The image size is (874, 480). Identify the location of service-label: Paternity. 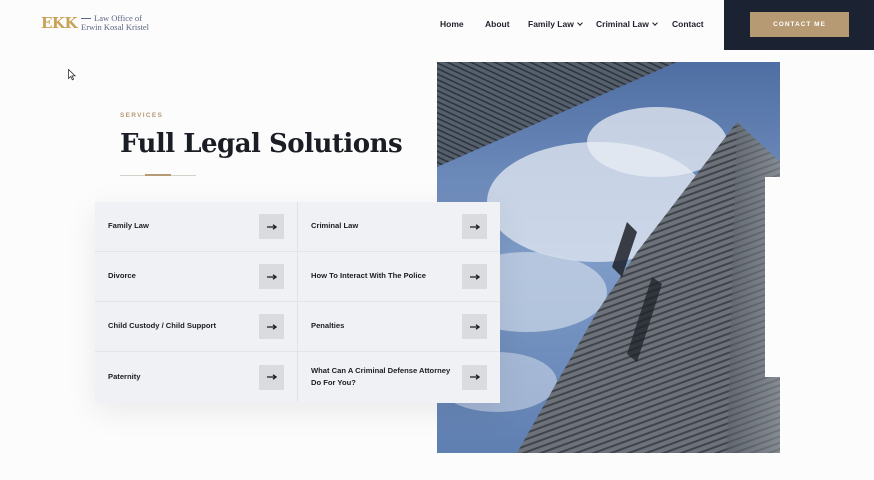
(124, 376).